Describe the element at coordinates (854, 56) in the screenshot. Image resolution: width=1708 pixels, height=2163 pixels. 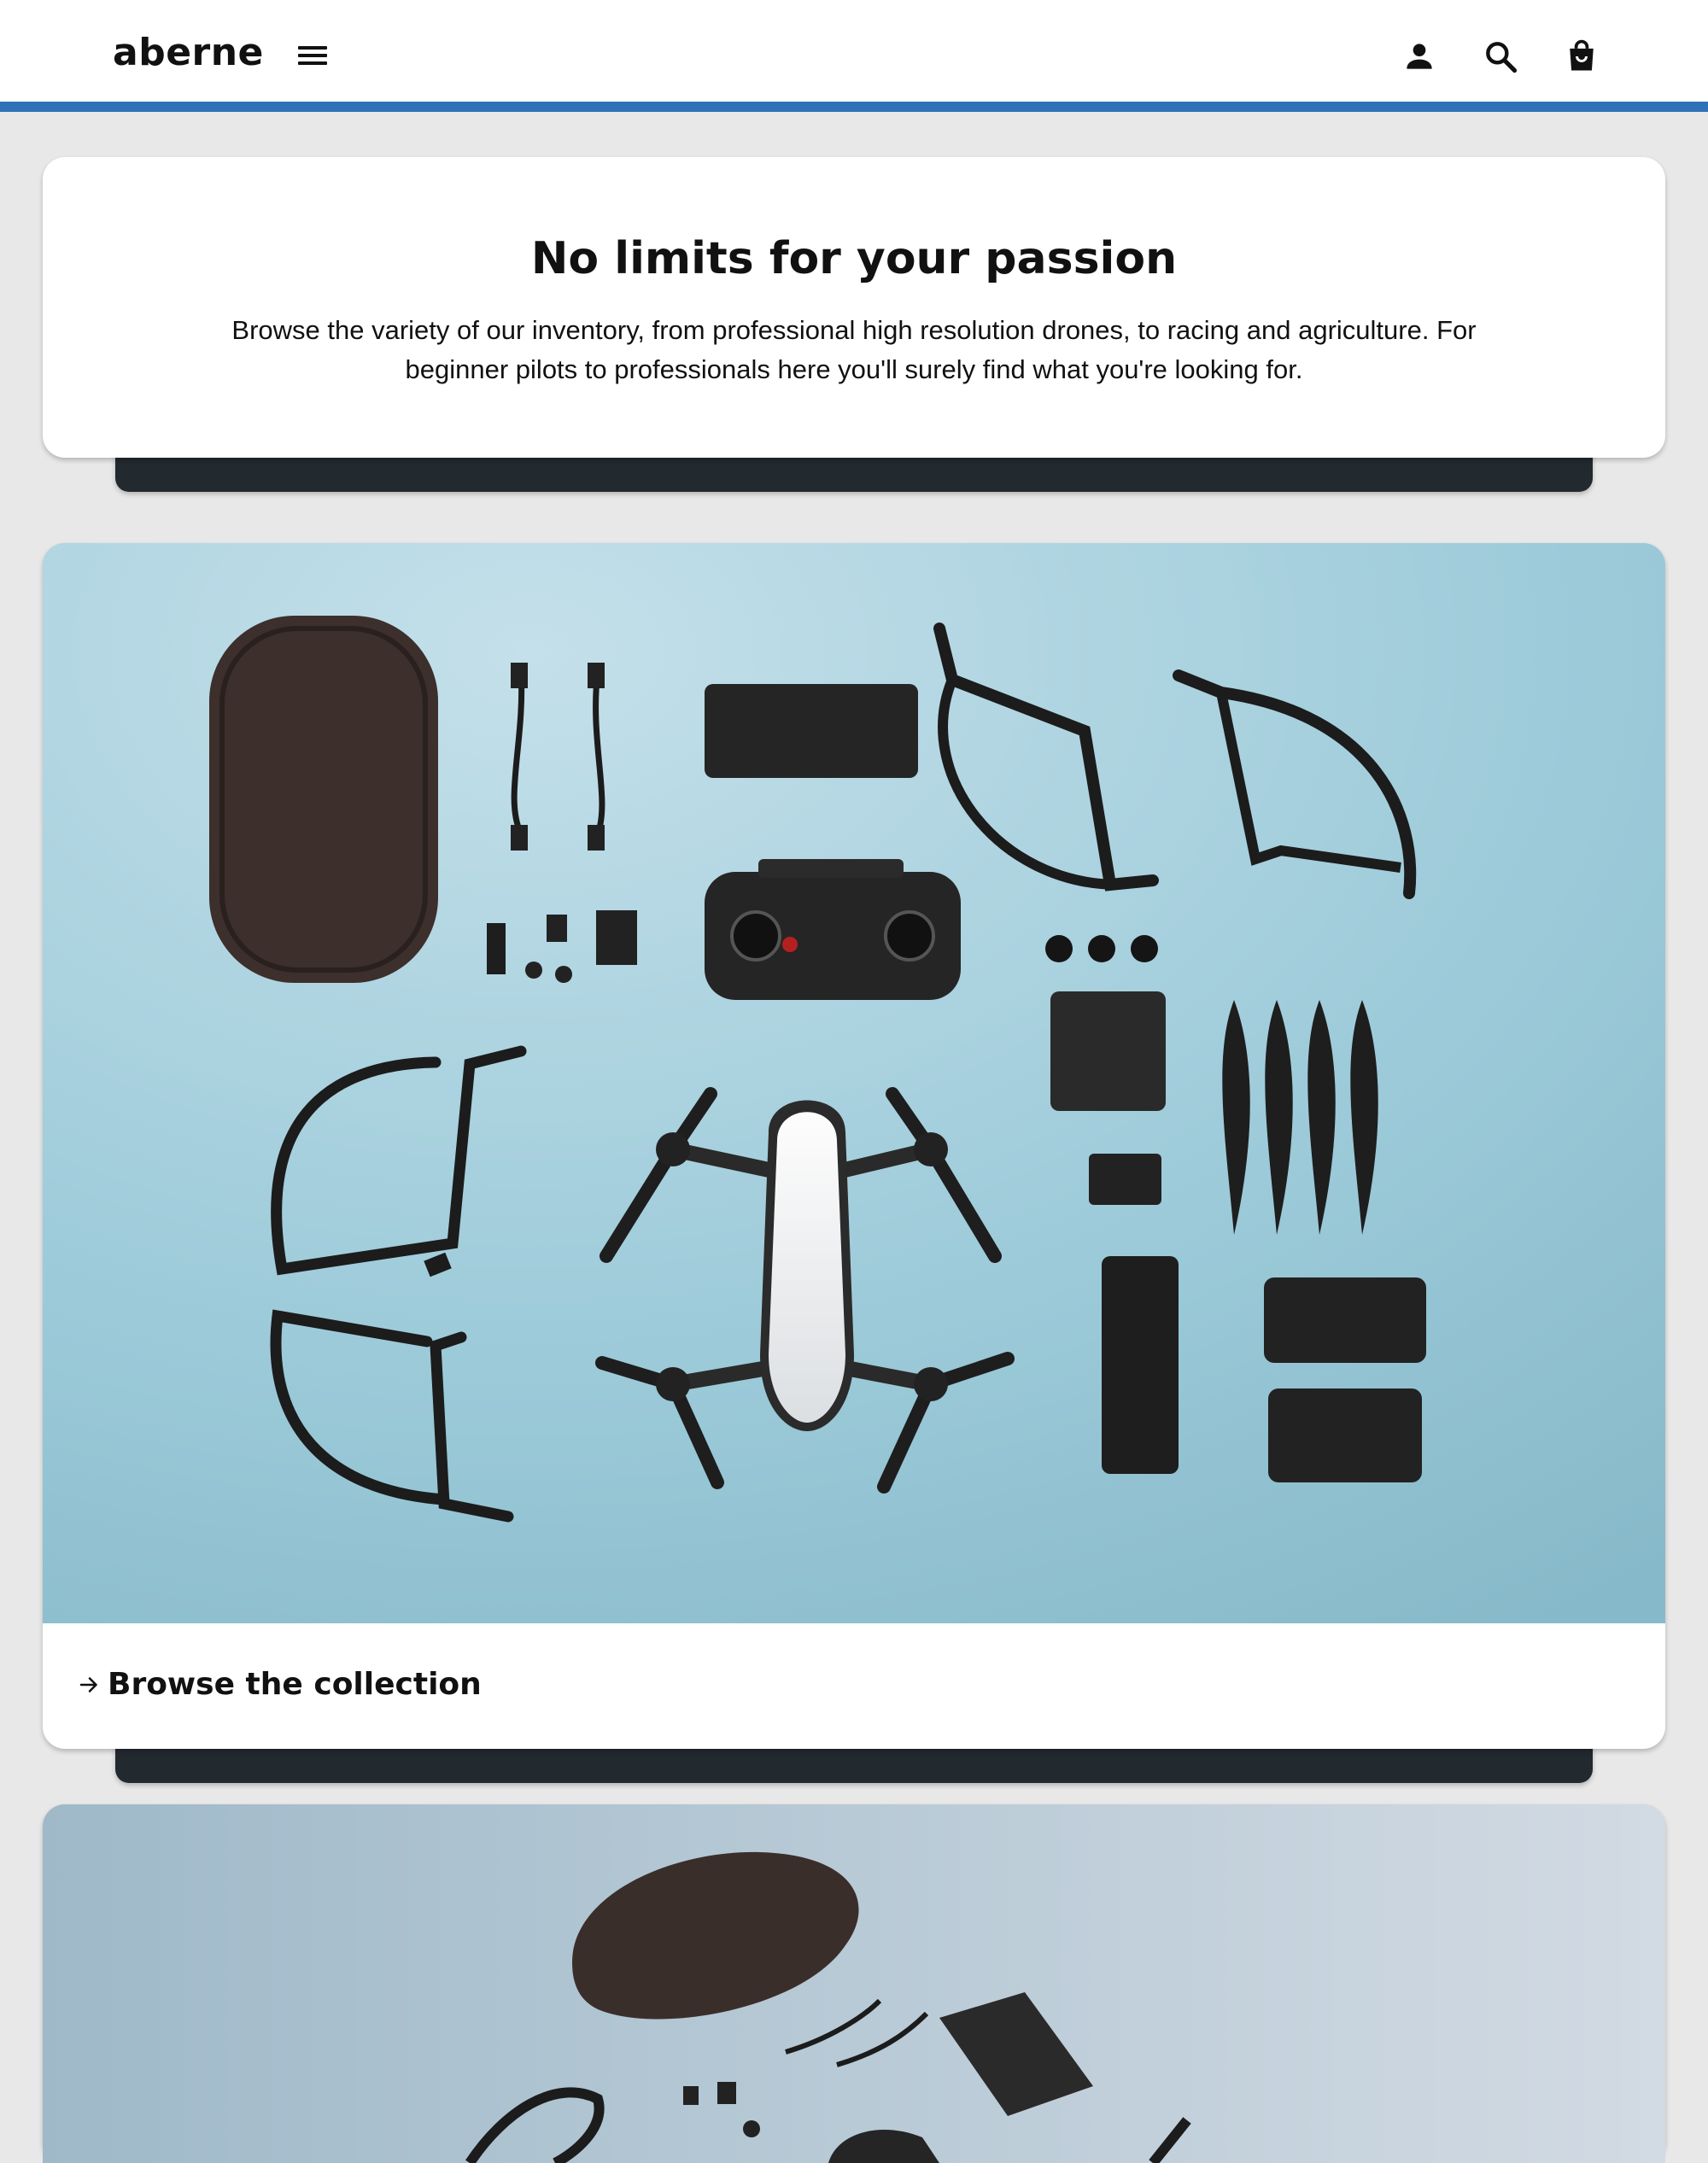
I see `site-header: aberne` at that location.